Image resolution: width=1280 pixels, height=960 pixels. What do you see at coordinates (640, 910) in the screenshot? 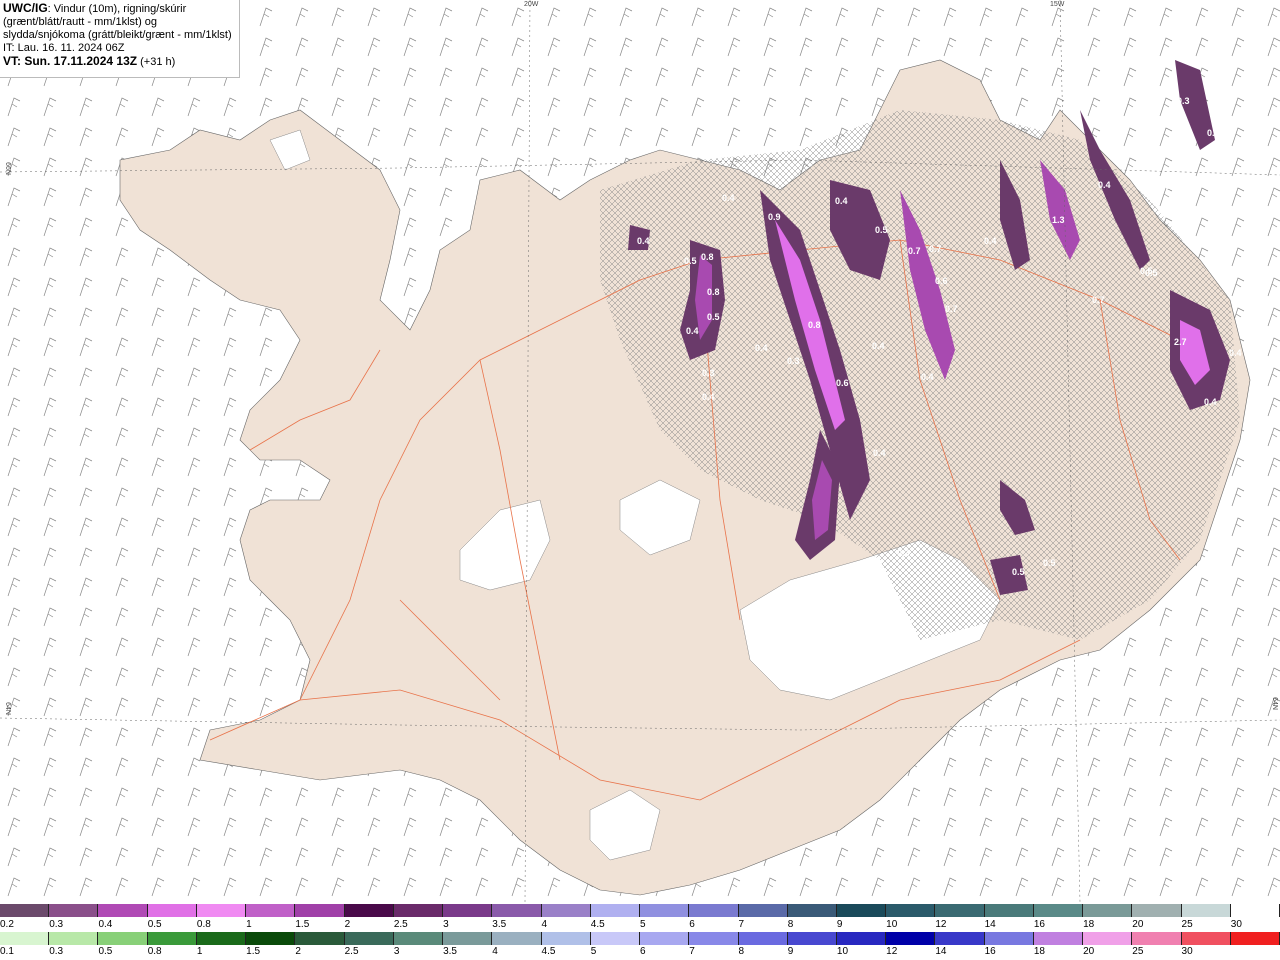
I see `snow-color-scale` at bounding box center [640, 910].